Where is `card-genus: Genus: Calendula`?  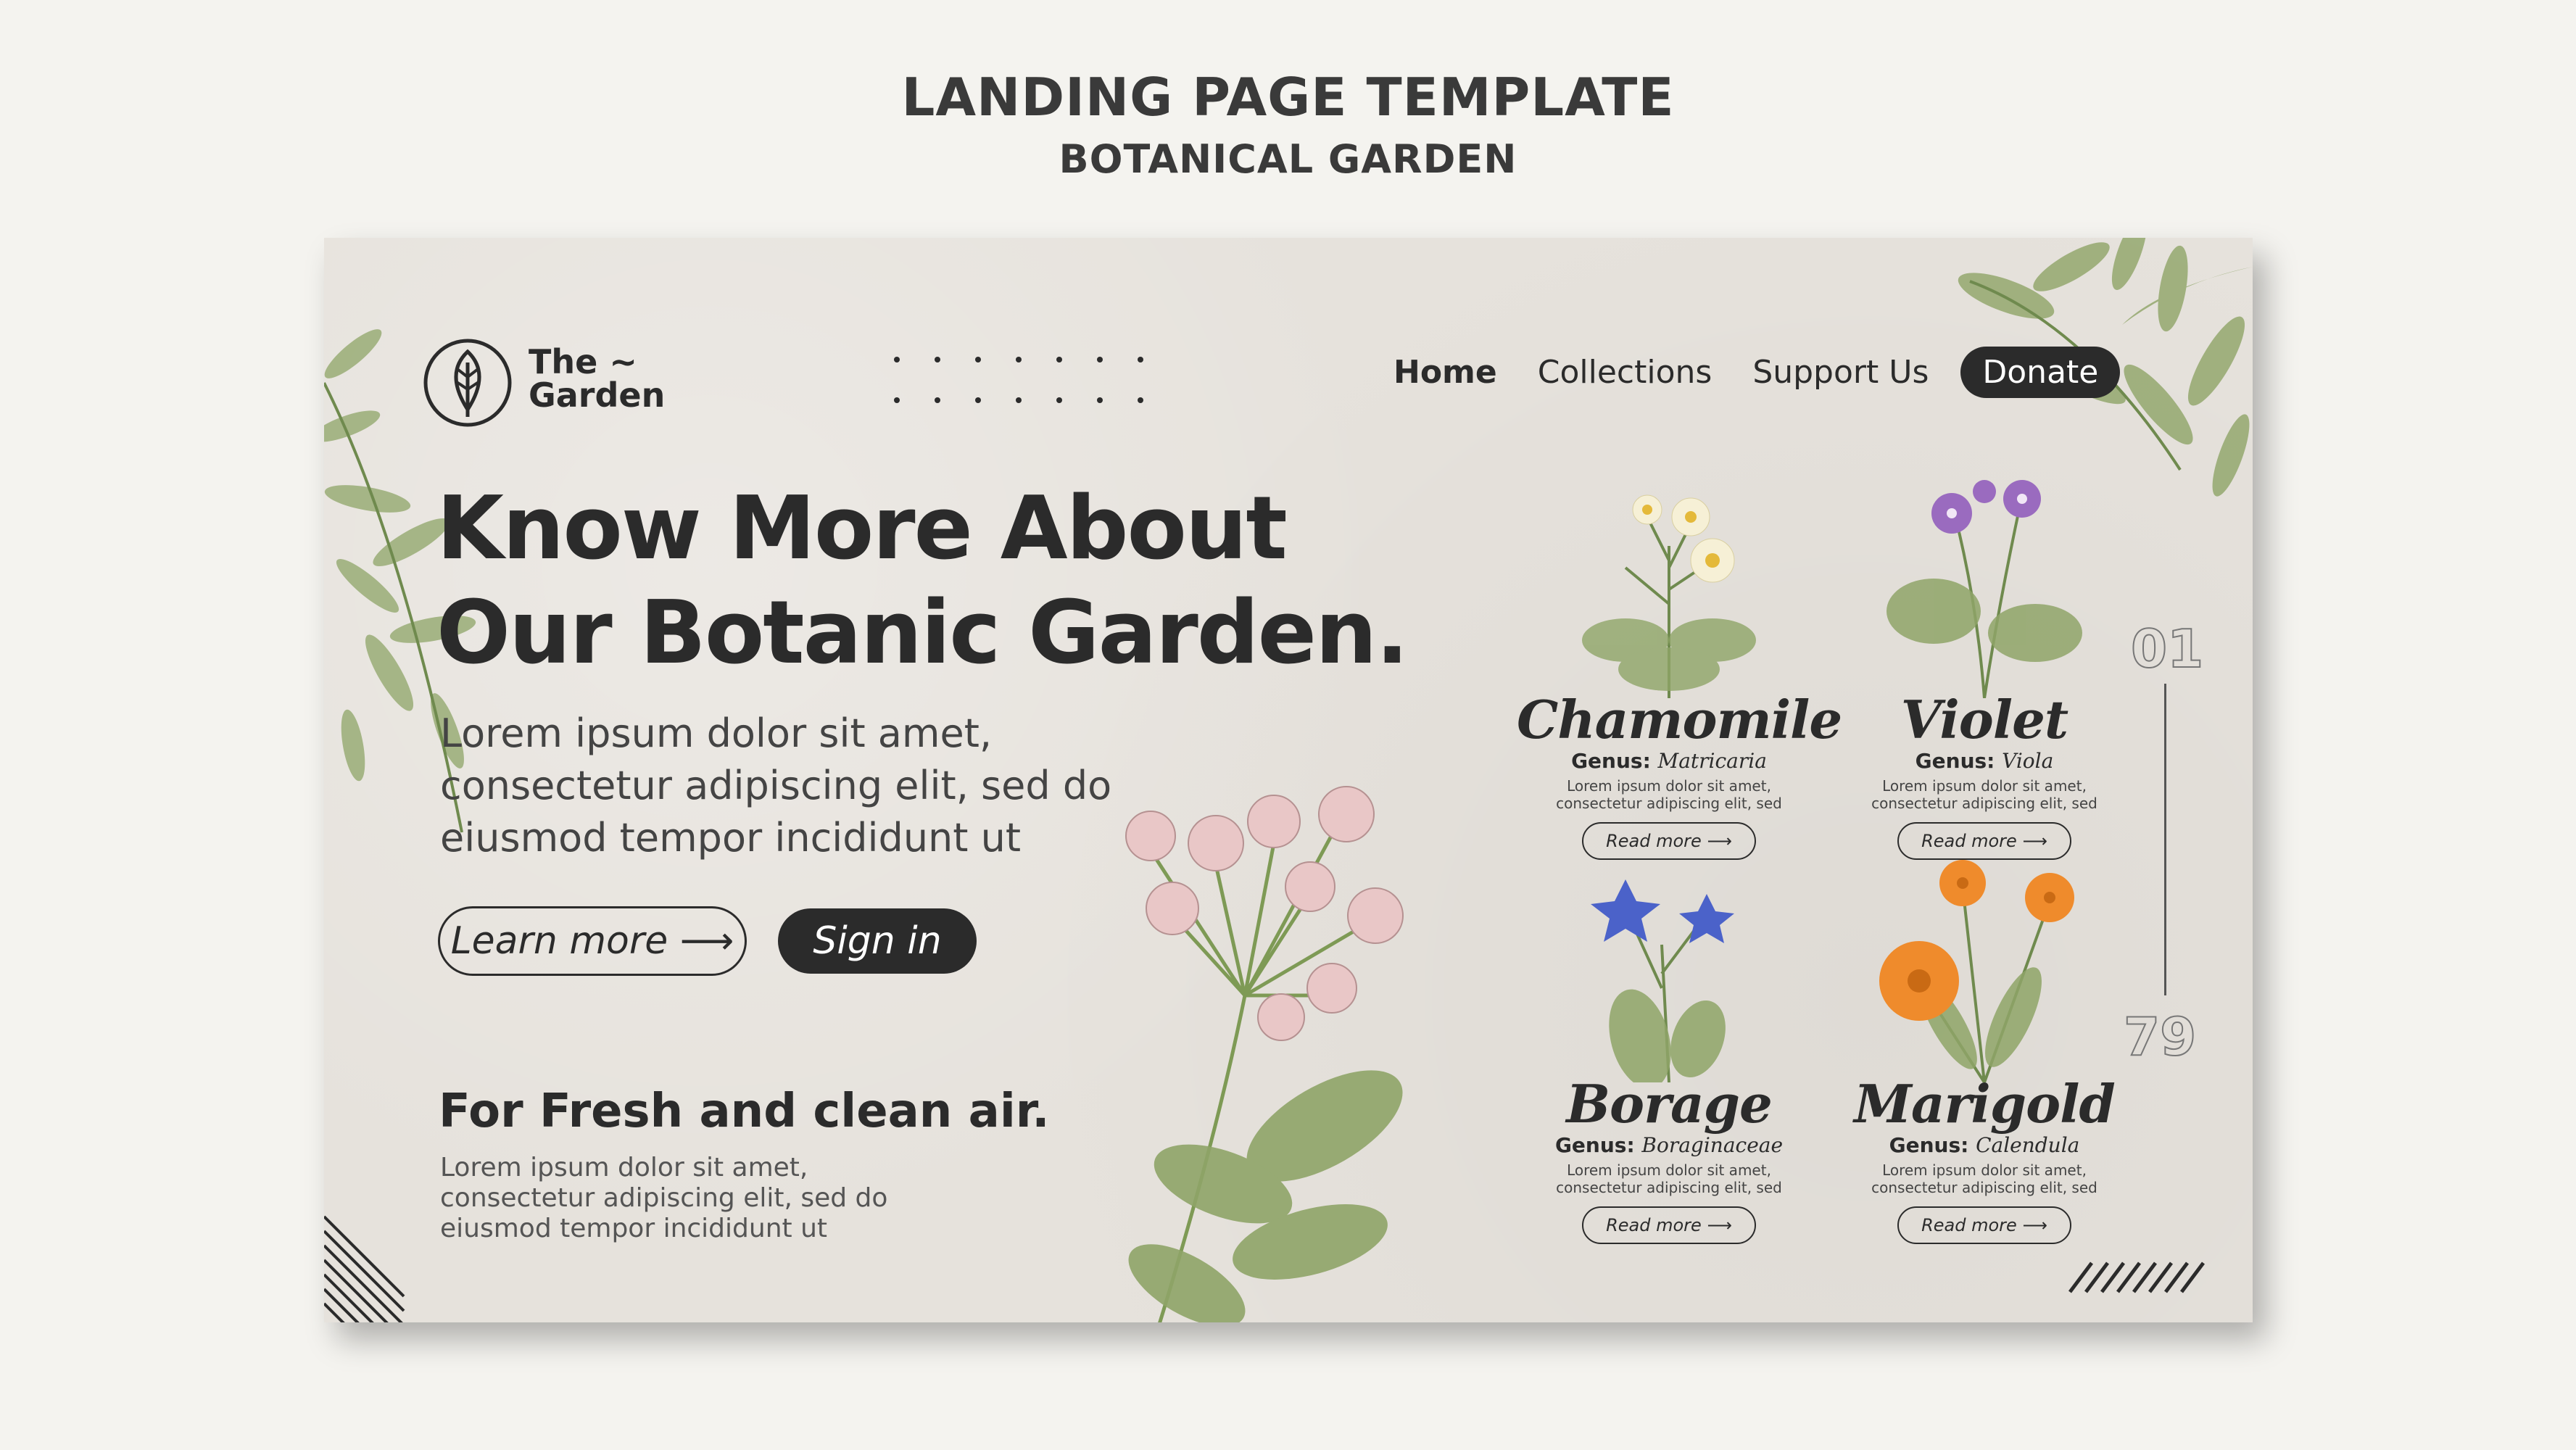
card-genus: Genus: Calendula is located at coordinates (1985, 1145).